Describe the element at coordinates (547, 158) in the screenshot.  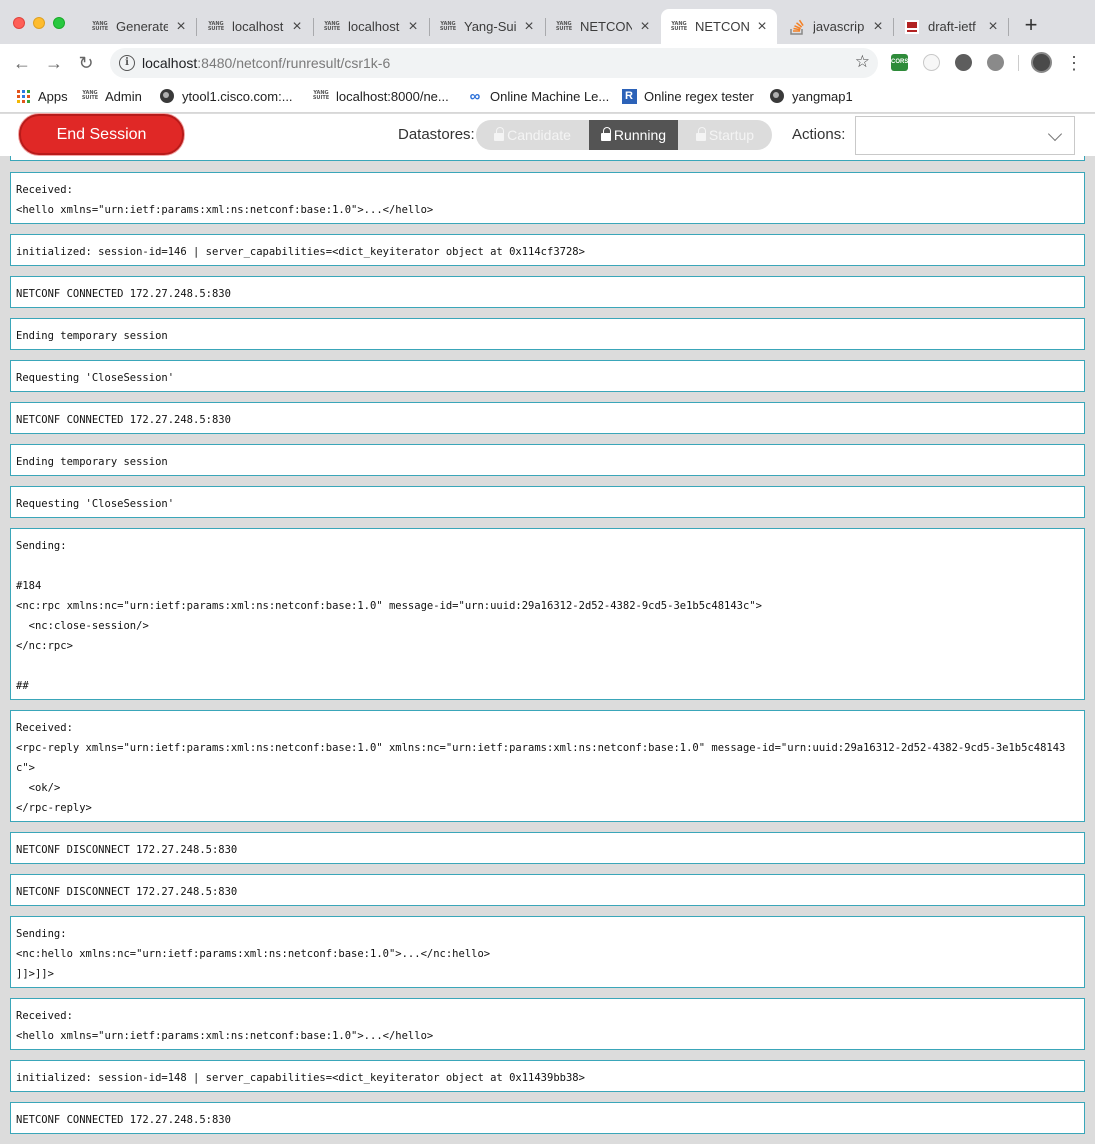
I see `log-entry-partial` at that location.